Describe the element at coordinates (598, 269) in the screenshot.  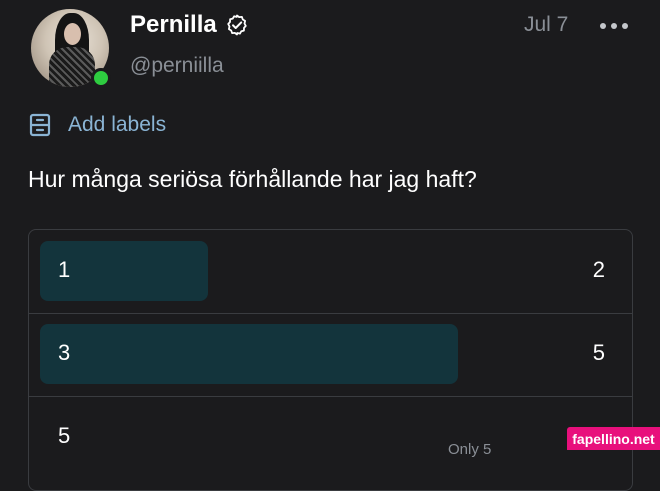
I see `poll-option-count: 2` at that location.